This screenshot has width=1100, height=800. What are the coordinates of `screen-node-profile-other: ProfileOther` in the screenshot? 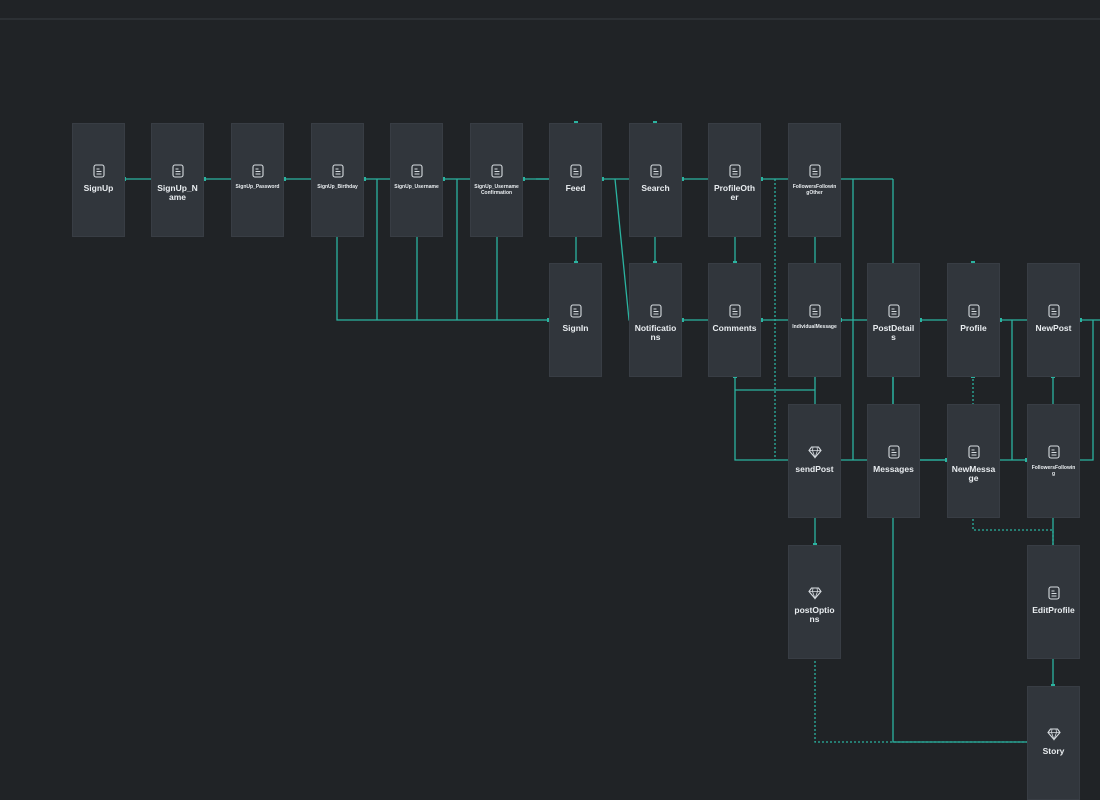 It's located at (734, 180).